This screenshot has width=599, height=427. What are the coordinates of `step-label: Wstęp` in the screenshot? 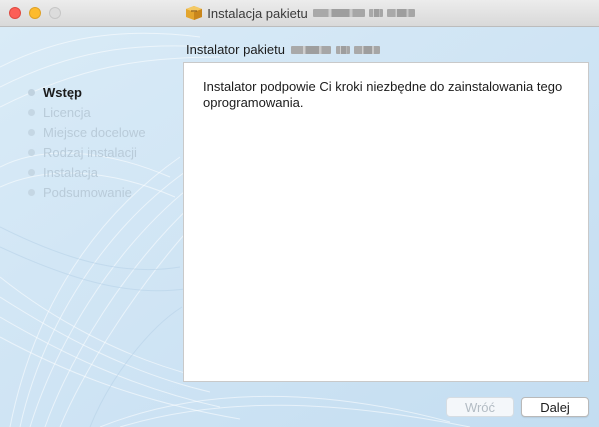 It's located at (62, 92).